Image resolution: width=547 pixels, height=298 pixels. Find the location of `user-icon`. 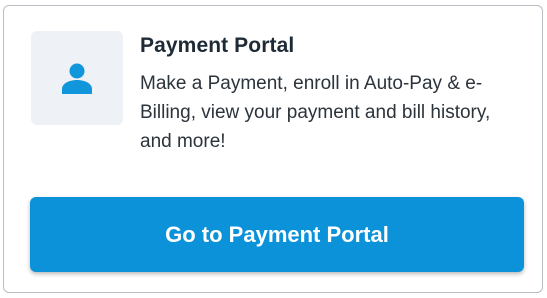

user-icon is located at coordinates (77, 78).